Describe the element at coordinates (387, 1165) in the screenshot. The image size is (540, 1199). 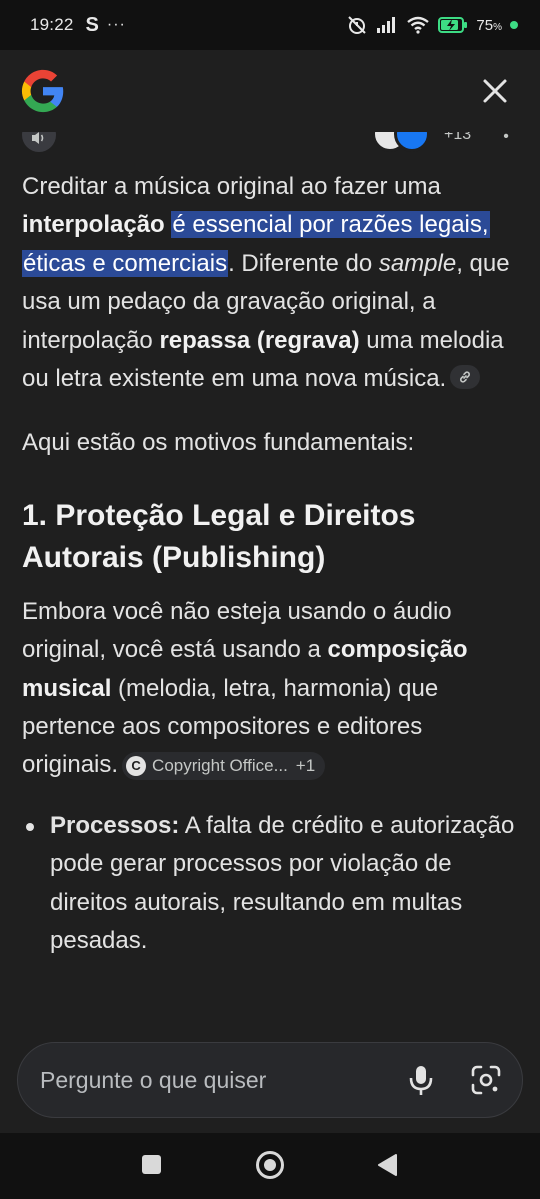
I see `back-icon` at that location.